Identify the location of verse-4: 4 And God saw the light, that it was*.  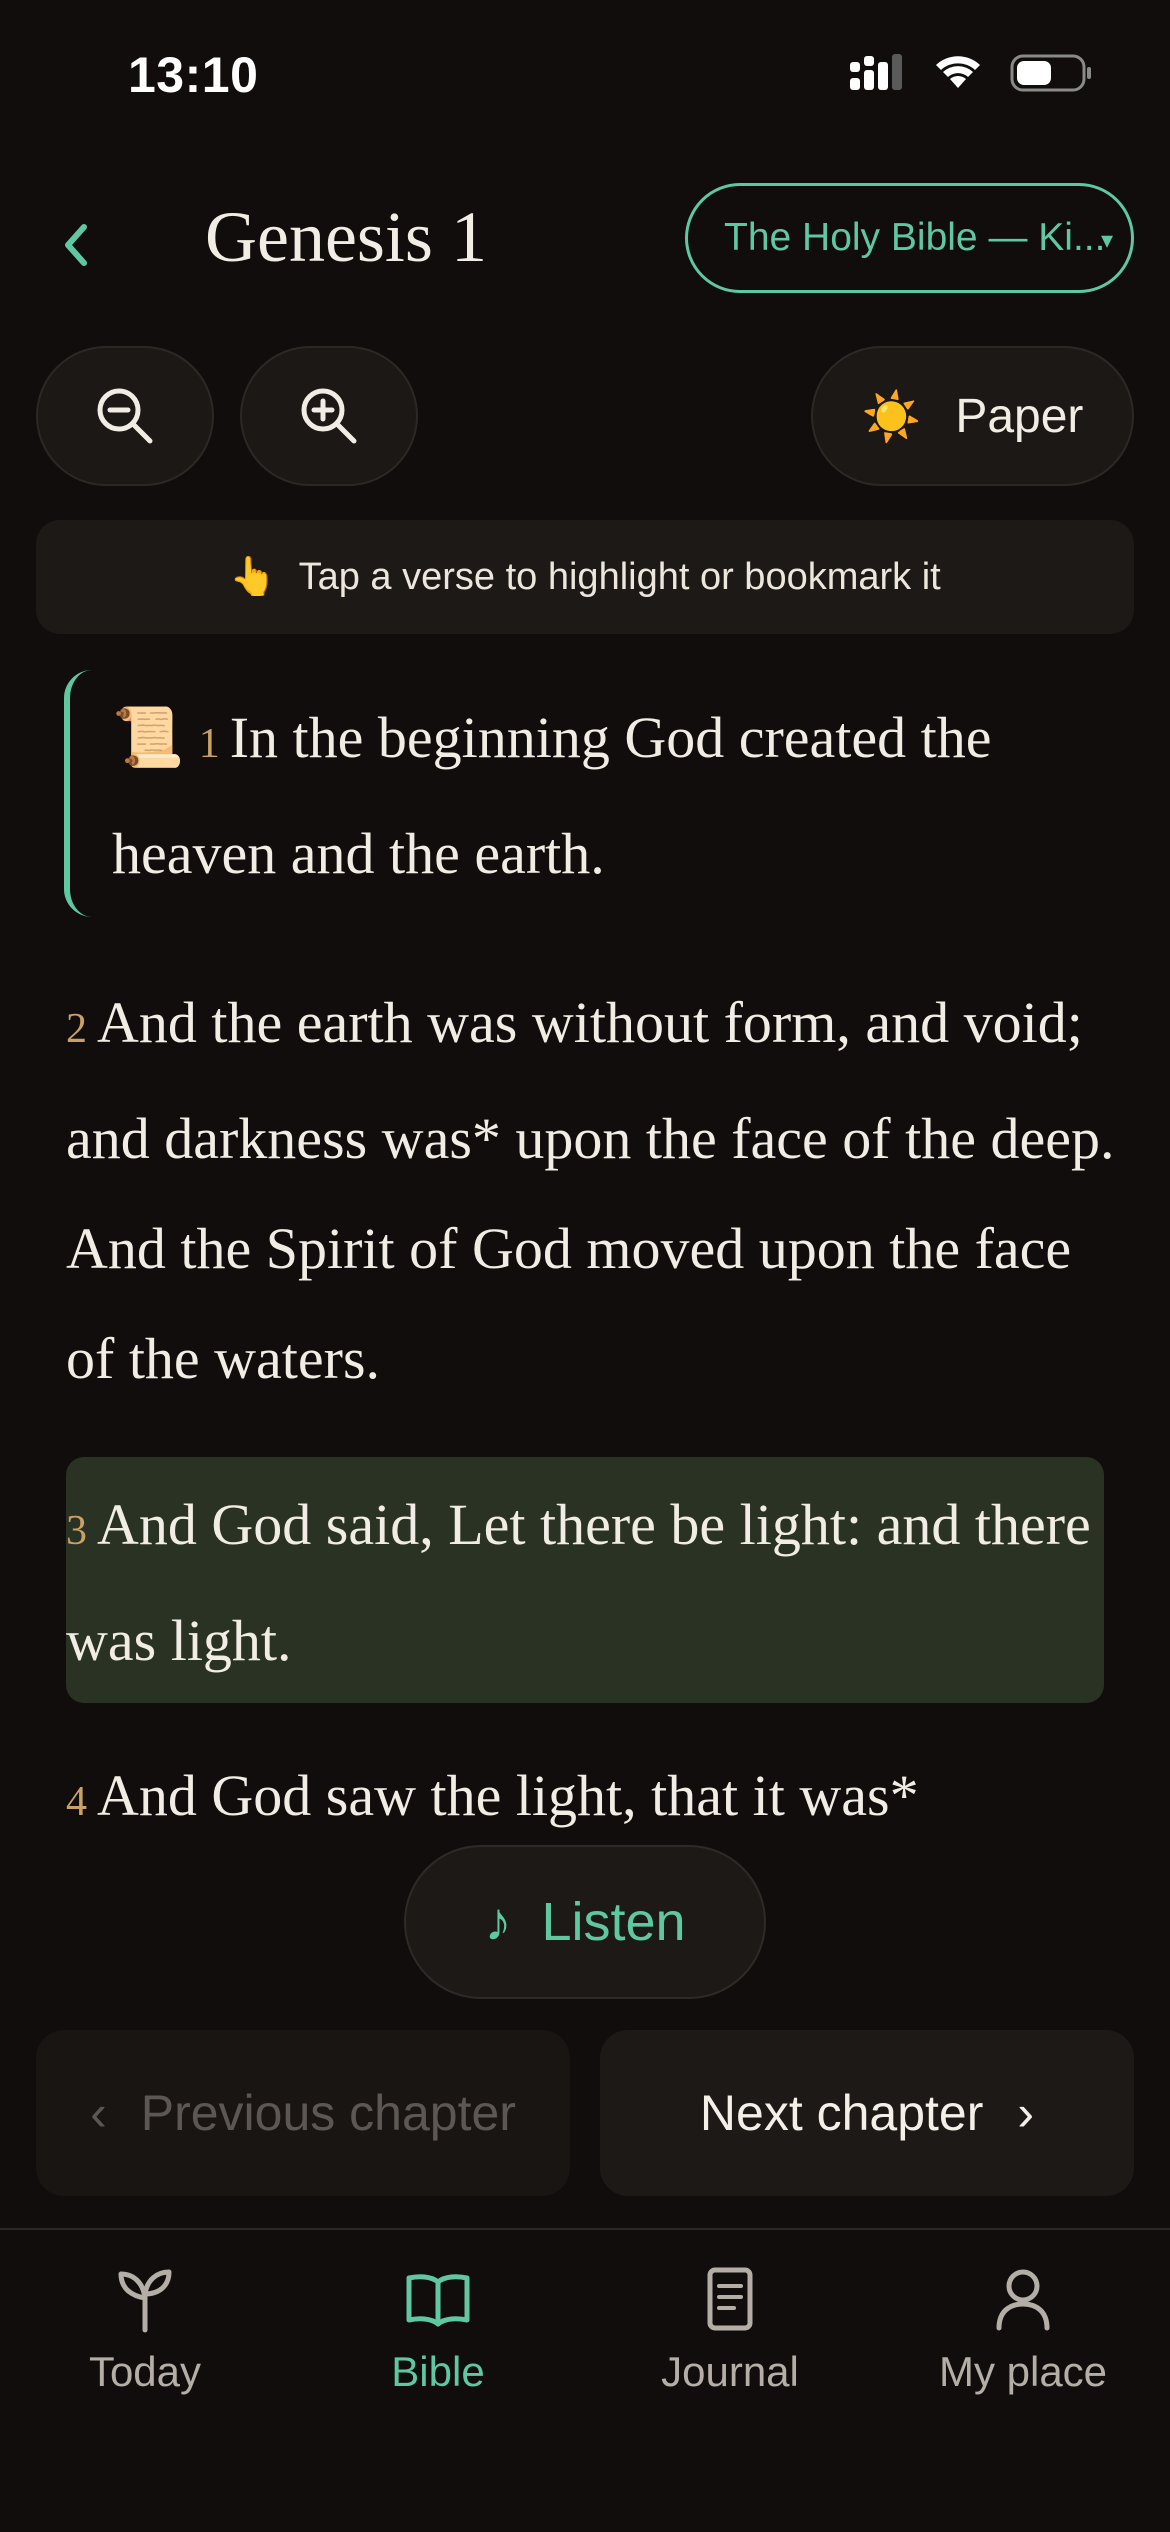
(591, 1786).